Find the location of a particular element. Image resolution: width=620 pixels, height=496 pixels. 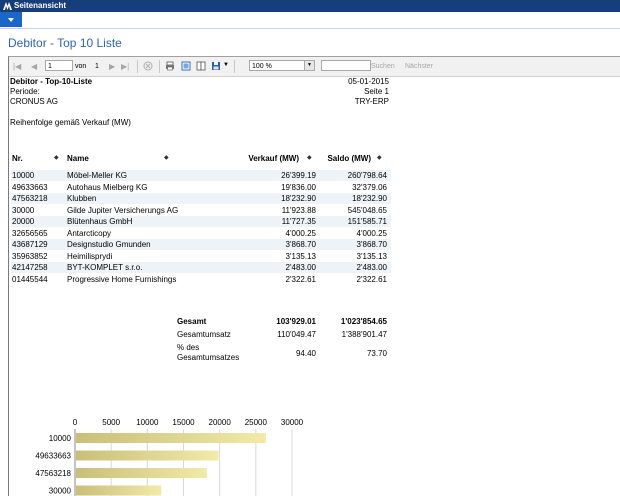

x-tick-label: 15000 is located at coordinates (183, 422).